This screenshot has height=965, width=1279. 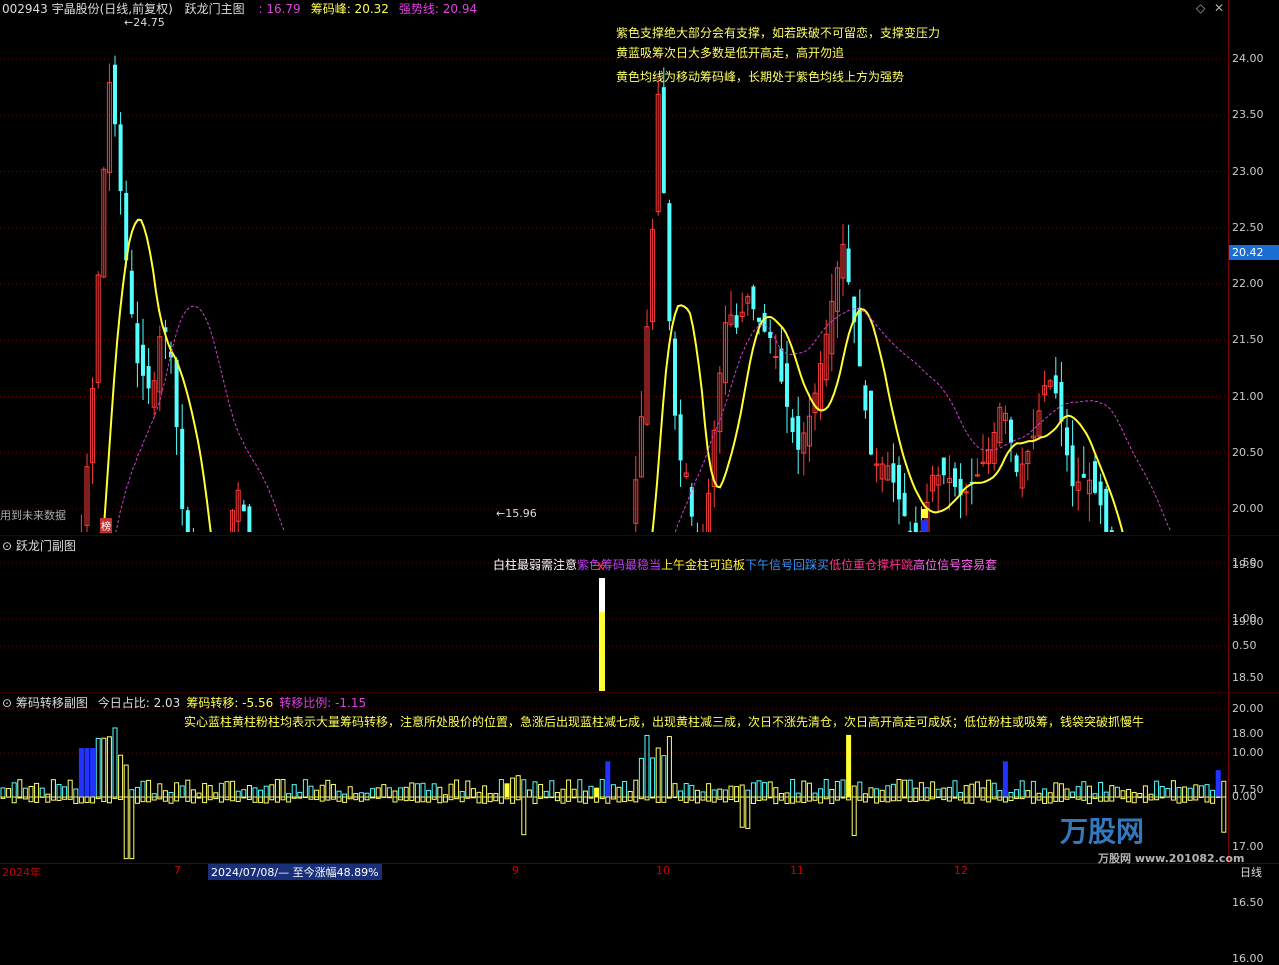 What do you see at coordinates (106, 525) in the screenshot?
I see `rank-badge: 榜` at bounding box center [106, 525].